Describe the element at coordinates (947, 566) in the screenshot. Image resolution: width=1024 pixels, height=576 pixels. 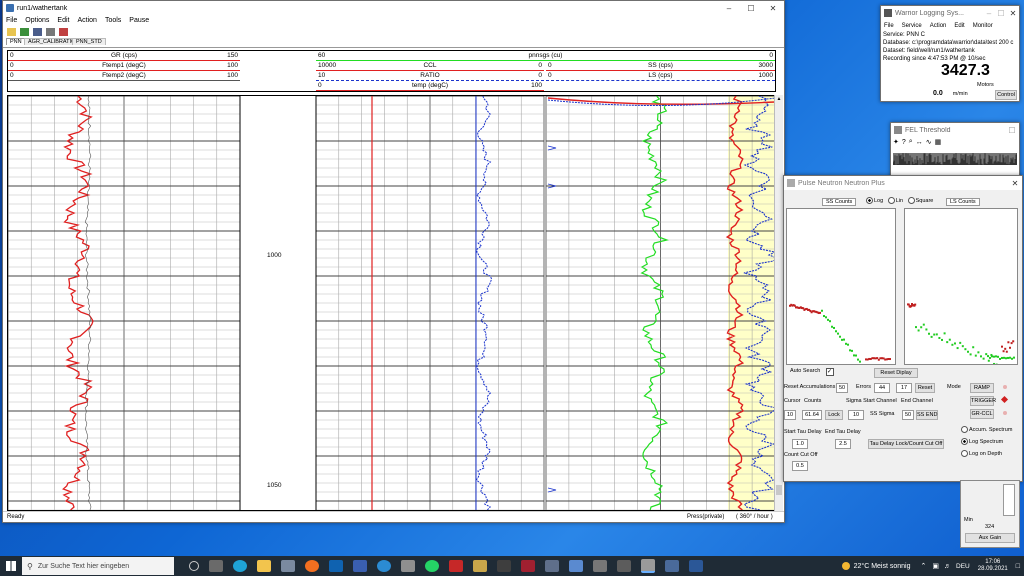
I see `volume-icon: ♬` at that location.